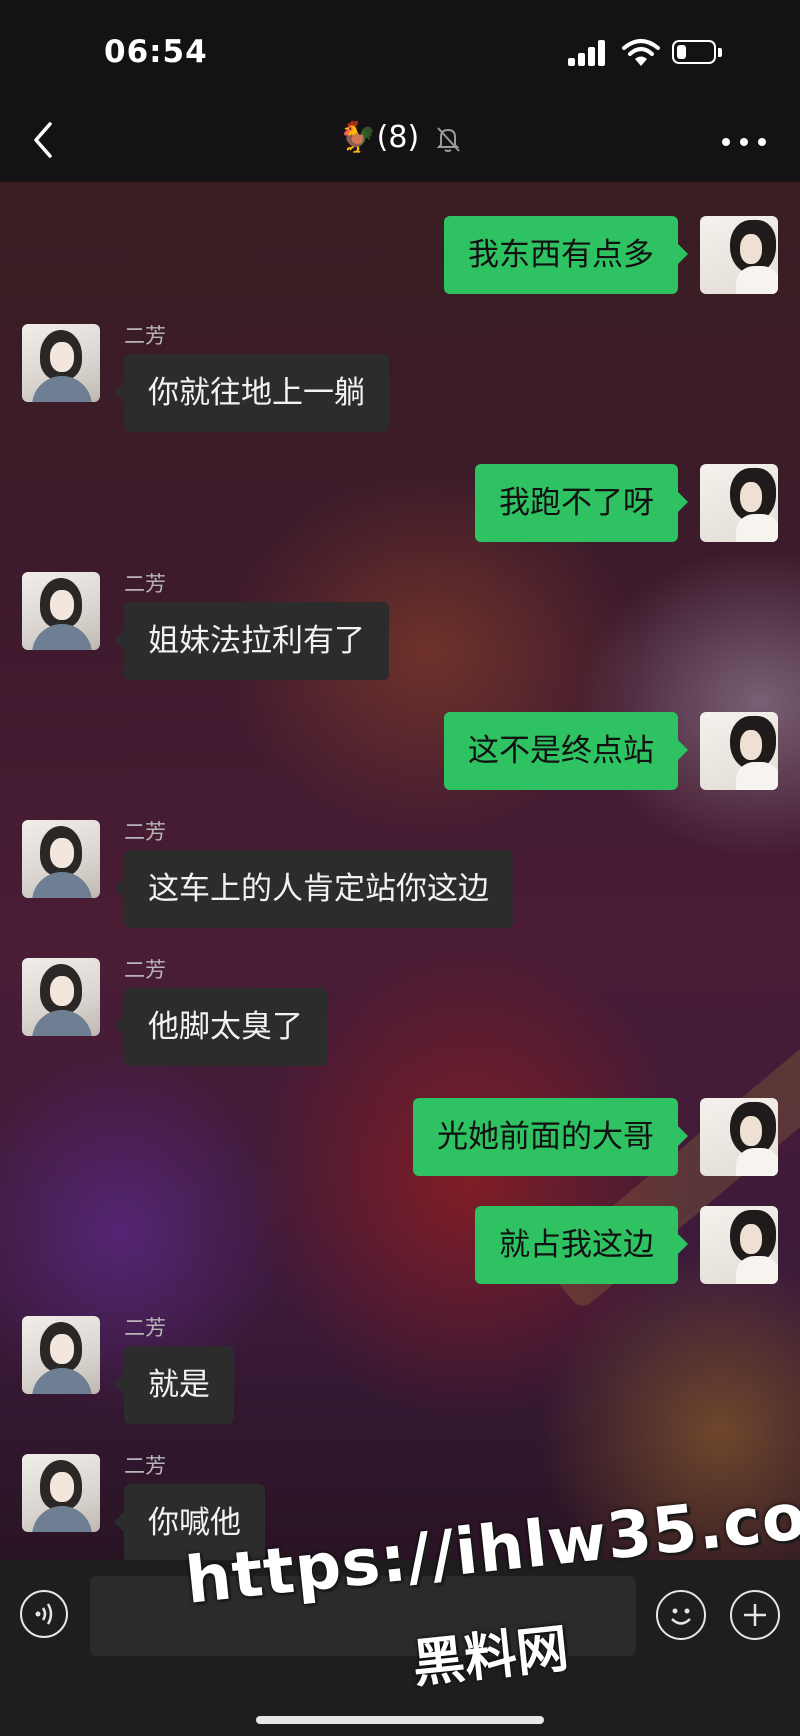 The image size is (800, 1736). Describe the element at coordinates (400, 50) in the screenshot. I see `status-bar: 06:54` at that location.